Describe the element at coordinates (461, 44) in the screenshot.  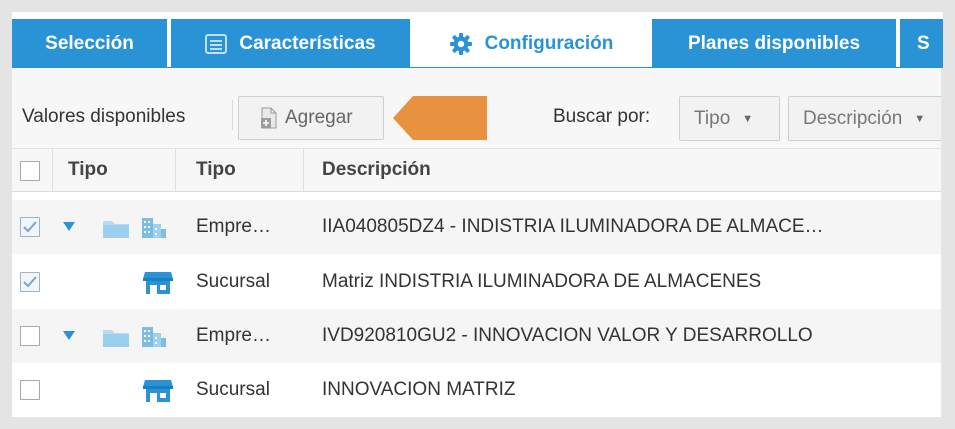
I see `gear-icon` at that location.